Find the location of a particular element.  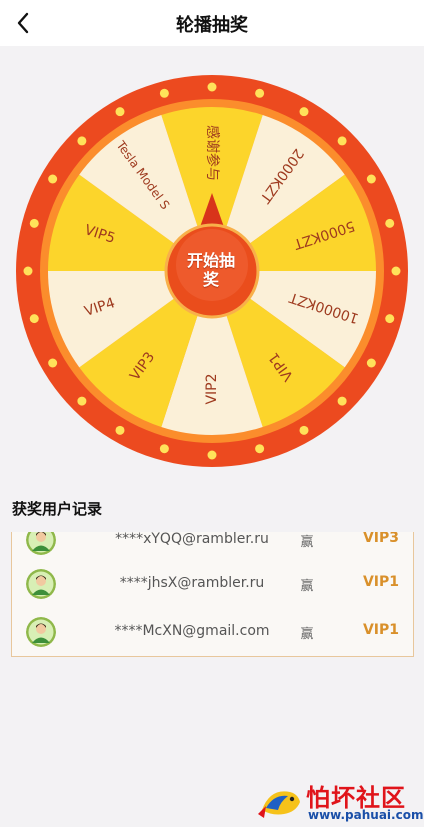

list-item: ****xYQQ@rambler.ru 赢 VIP3 is located at coordinates (212, 546).